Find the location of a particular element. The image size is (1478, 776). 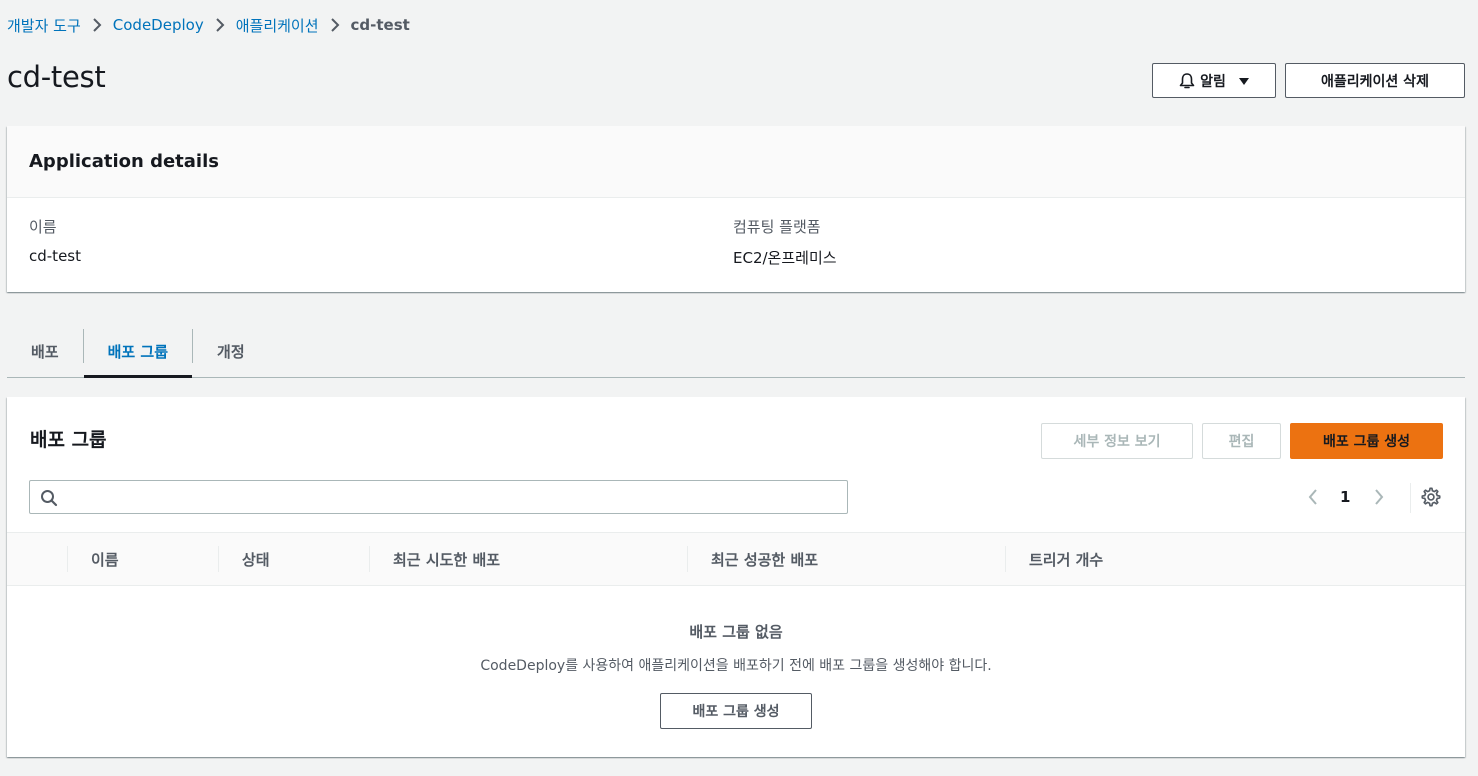

name-value: cd-test is located at coordinates (55, 256).